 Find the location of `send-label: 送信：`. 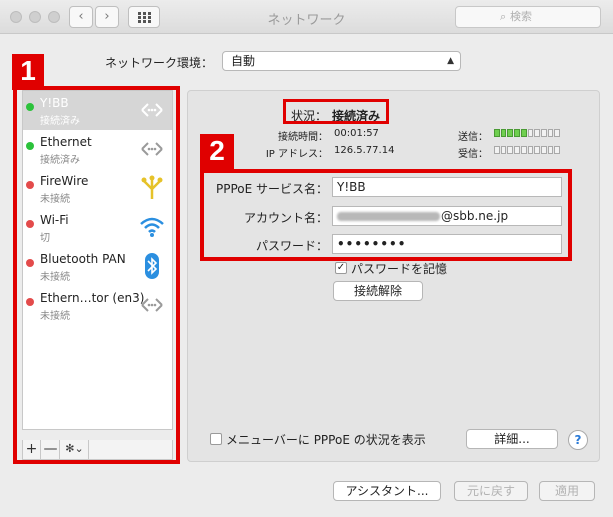

send-label: 送信： is located at coordinates (473, 137).